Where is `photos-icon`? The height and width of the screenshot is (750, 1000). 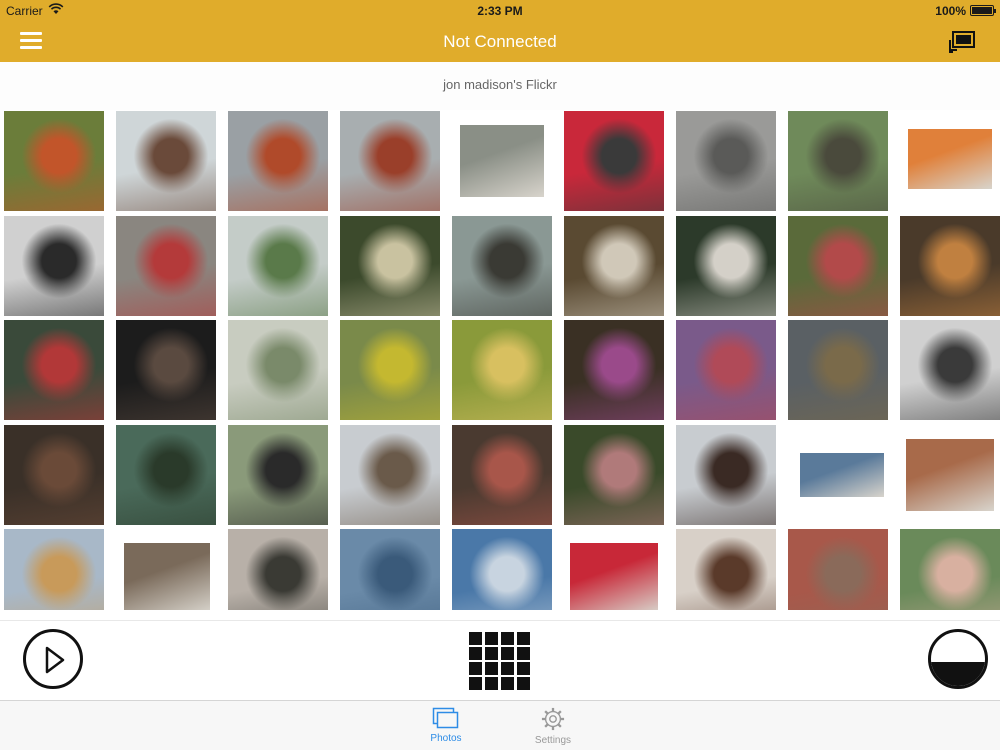
photos-icon is located at coordinates (445, 718).